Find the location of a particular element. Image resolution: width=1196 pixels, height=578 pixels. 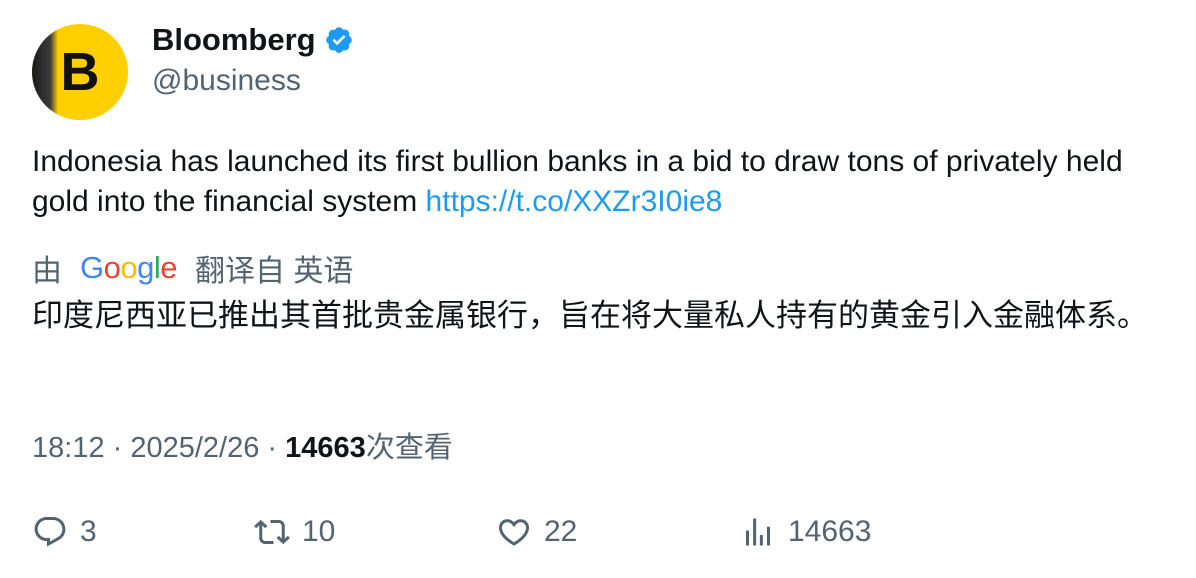

author-name-row: Bloomberg is located at coordinates (253, 40).